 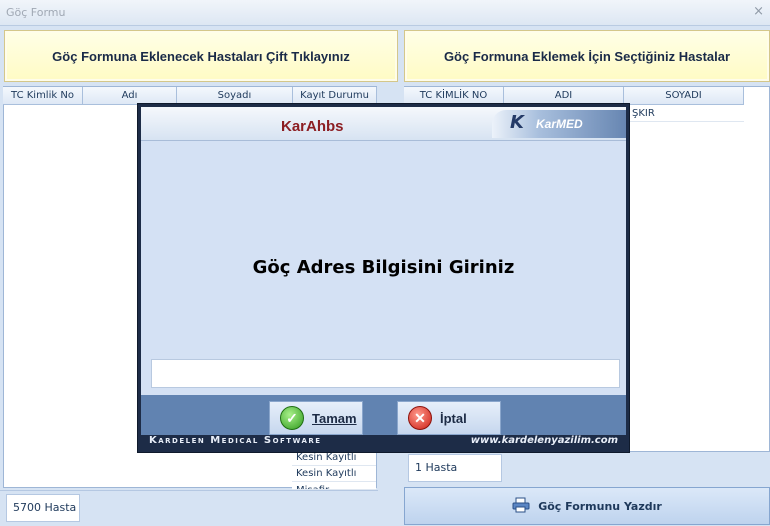 I want to click on dialog-message: Göç Adres Bilgisini Giriniz, so click(x=383, y=267).